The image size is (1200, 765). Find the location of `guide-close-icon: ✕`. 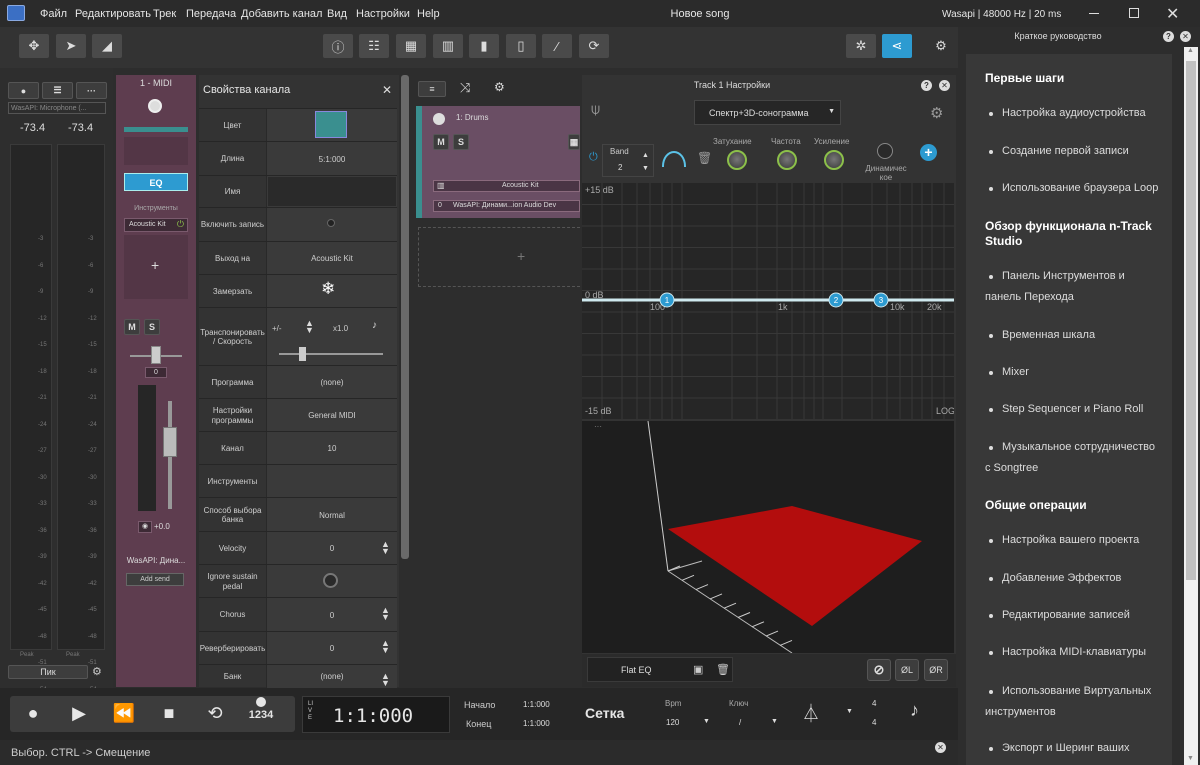

guide-close-icon: ✕ is located at coordinates (1185, 36).